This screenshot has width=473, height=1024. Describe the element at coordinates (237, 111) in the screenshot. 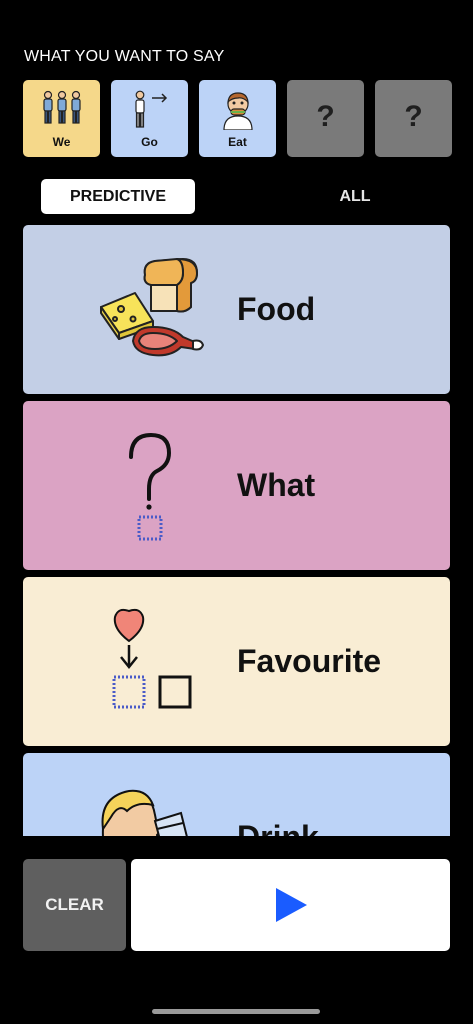

I see `person-eating-icon` at that location.